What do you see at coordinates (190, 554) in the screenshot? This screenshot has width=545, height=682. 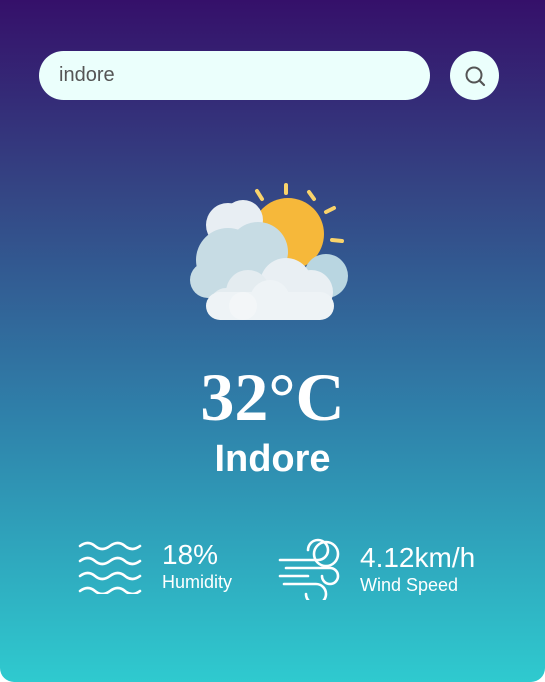 I see `humidity-value: 18%` at bounding box center [190, 554].